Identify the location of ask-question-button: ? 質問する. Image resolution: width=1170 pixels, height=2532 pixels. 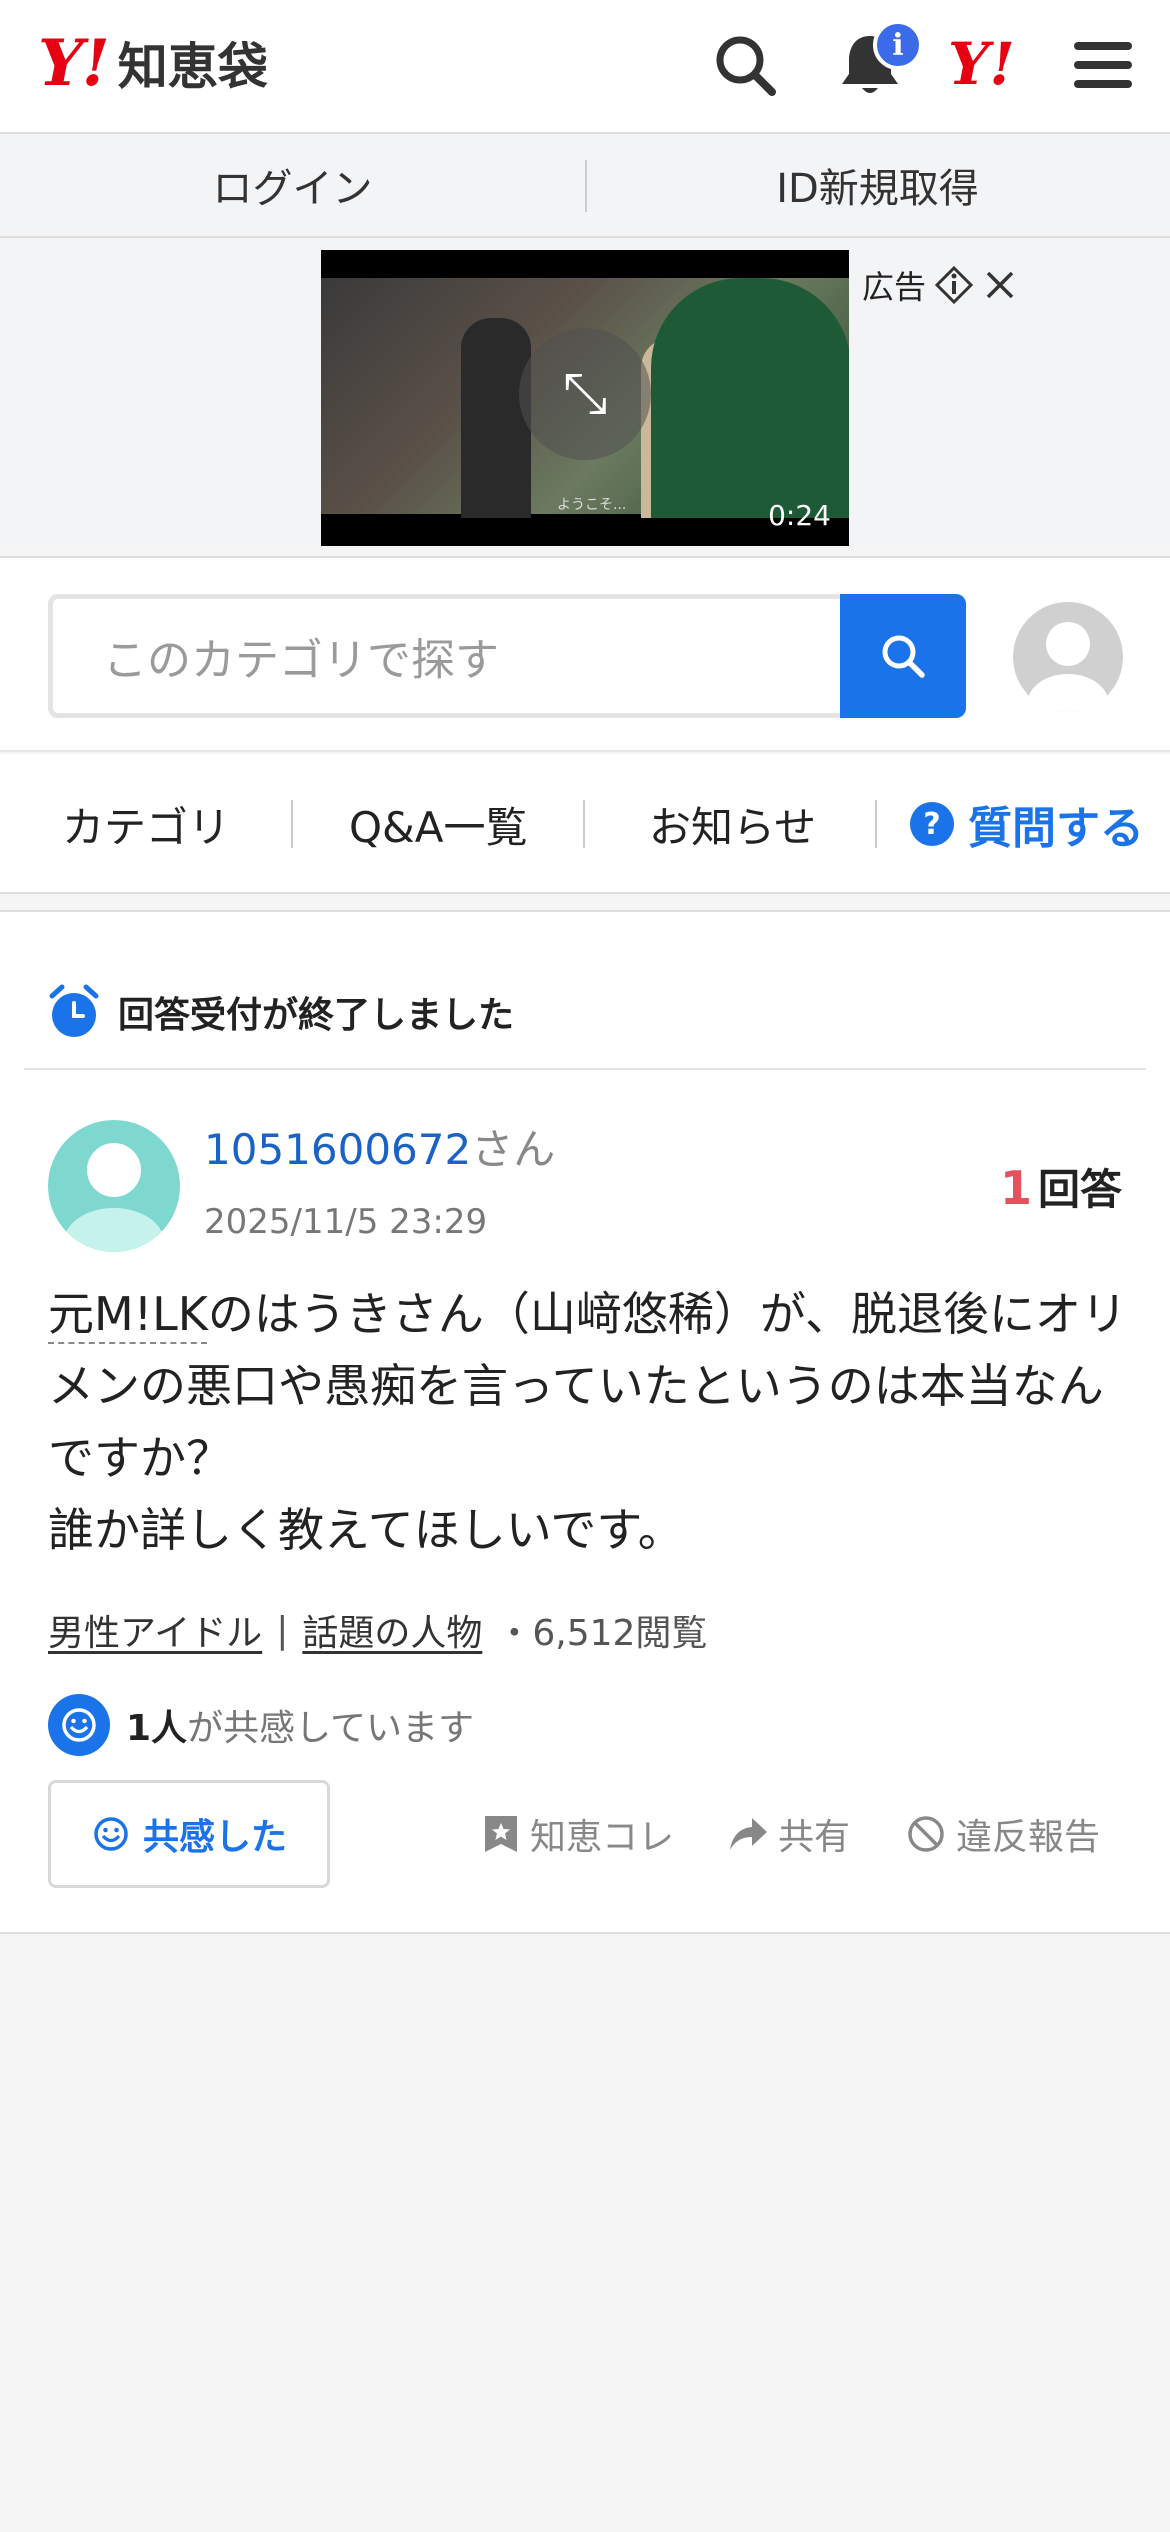
(1027, 824).